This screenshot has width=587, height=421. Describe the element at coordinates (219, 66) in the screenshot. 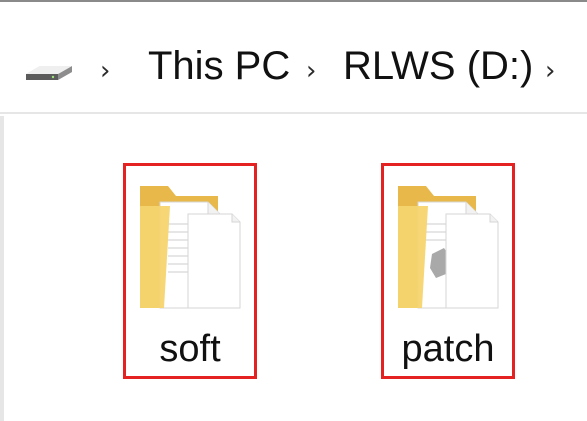

I see `breadcrumb-this-pc: This PC` at that location.